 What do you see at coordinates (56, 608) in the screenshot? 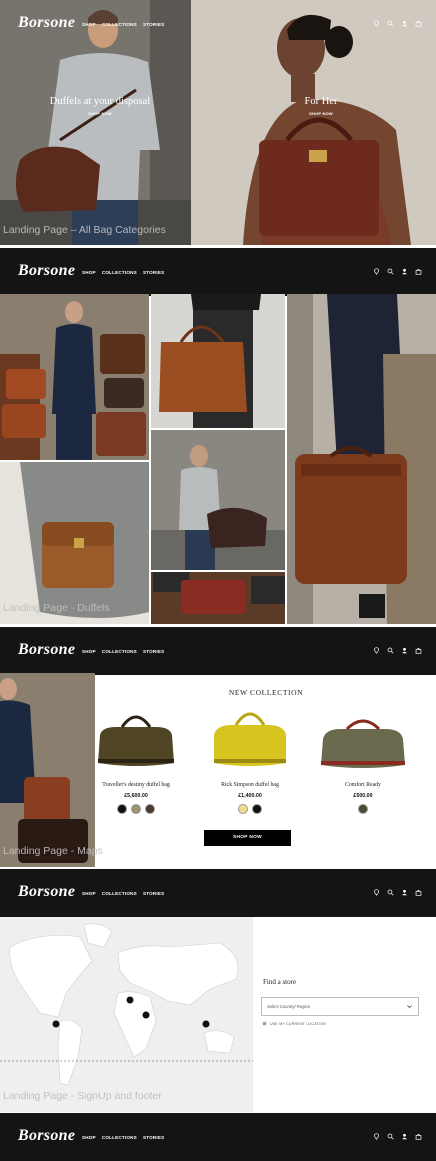
I see `frame-label-duffels: Landing Page - Duffels` at bounding box center [56, 608].